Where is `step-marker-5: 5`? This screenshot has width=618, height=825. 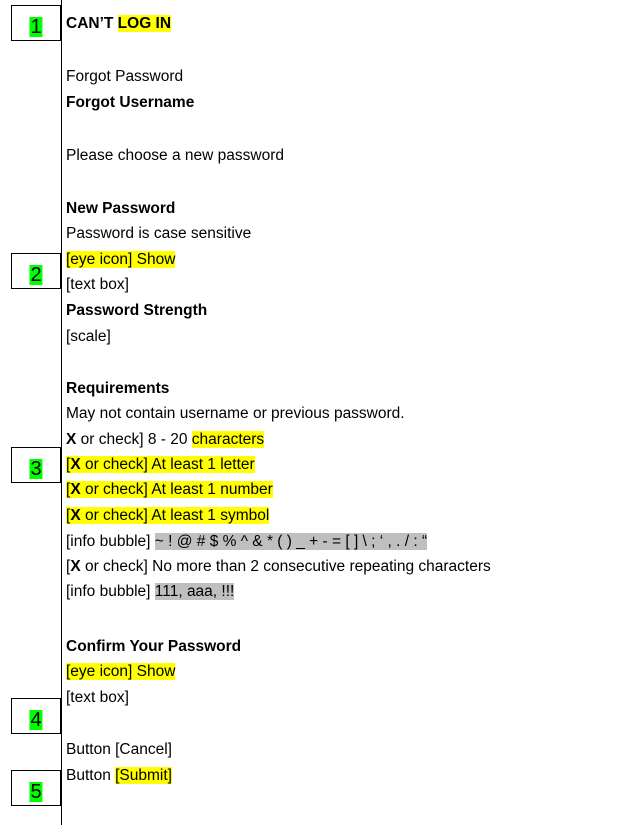 step-marker-5: 5 is located at coordinates (36, 788).